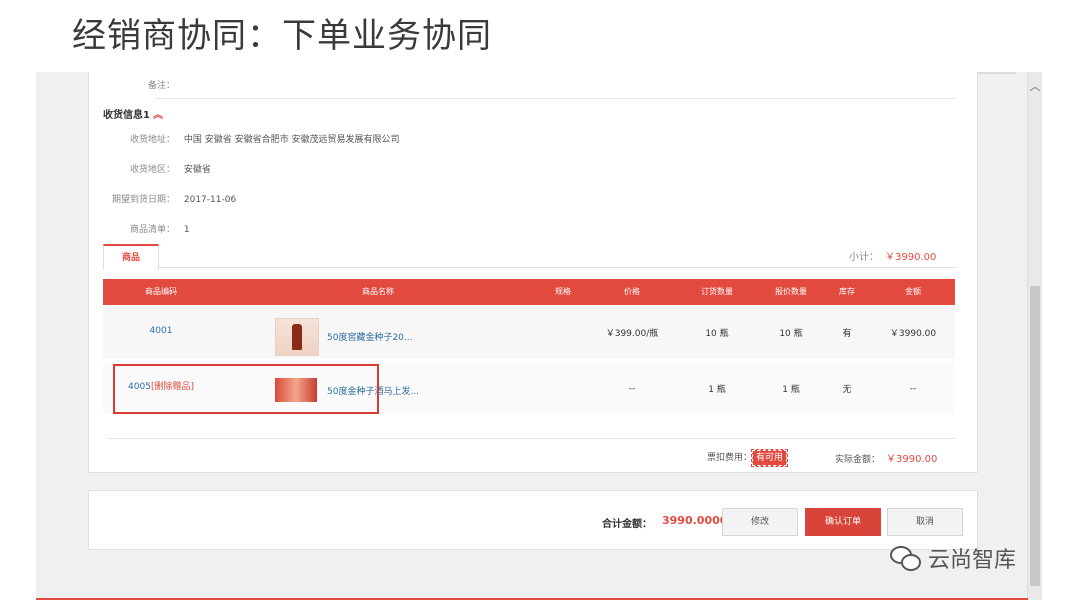  I want to click on column-header: 库存, so click(847, 291).